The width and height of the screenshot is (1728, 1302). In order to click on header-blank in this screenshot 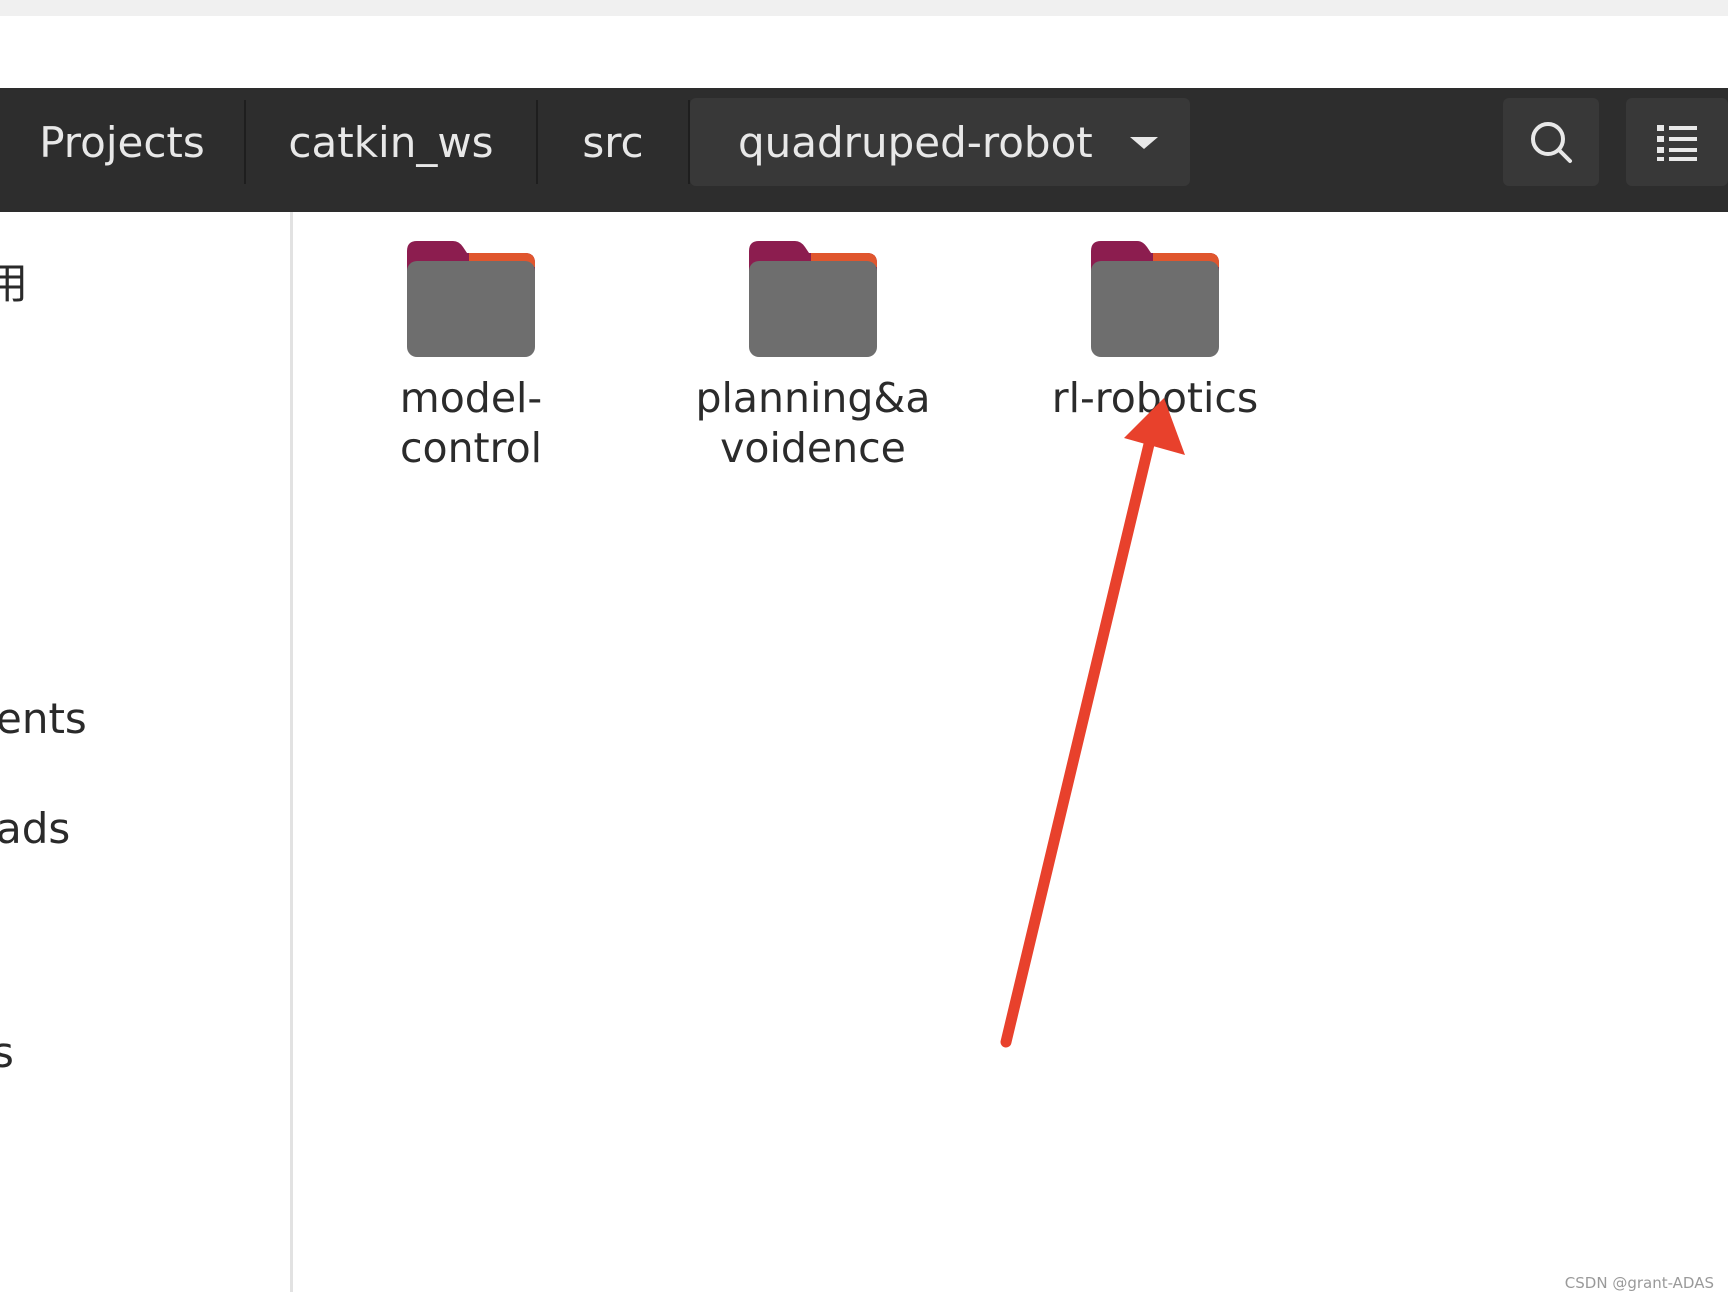, I will do `click(864, 52)`.